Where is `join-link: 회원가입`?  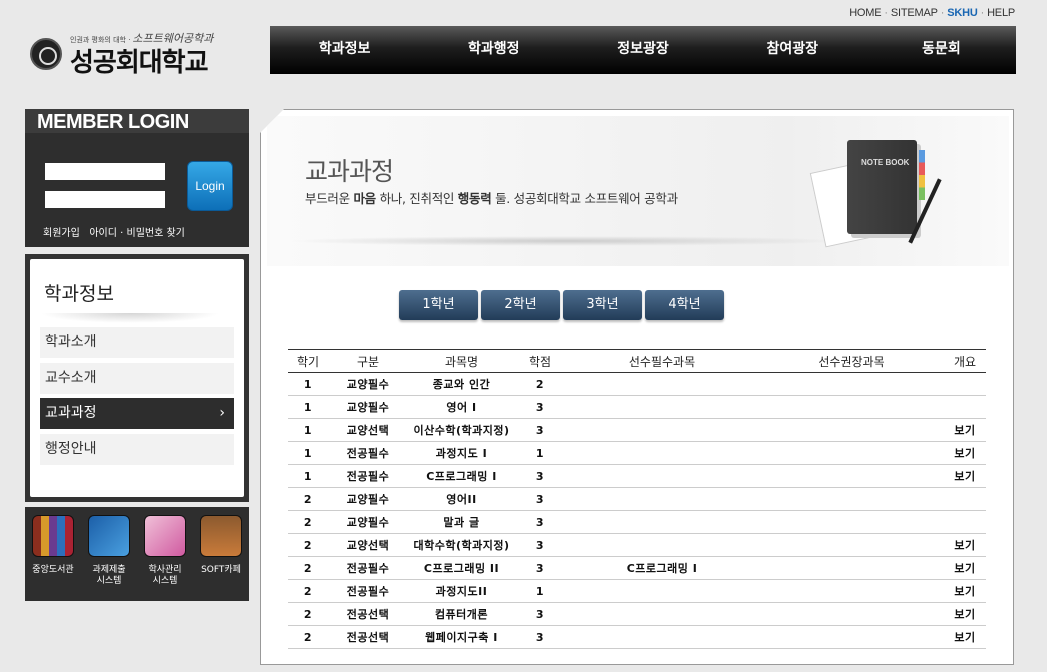
join-link: 회원가입 is located at coordinates (61, 233).